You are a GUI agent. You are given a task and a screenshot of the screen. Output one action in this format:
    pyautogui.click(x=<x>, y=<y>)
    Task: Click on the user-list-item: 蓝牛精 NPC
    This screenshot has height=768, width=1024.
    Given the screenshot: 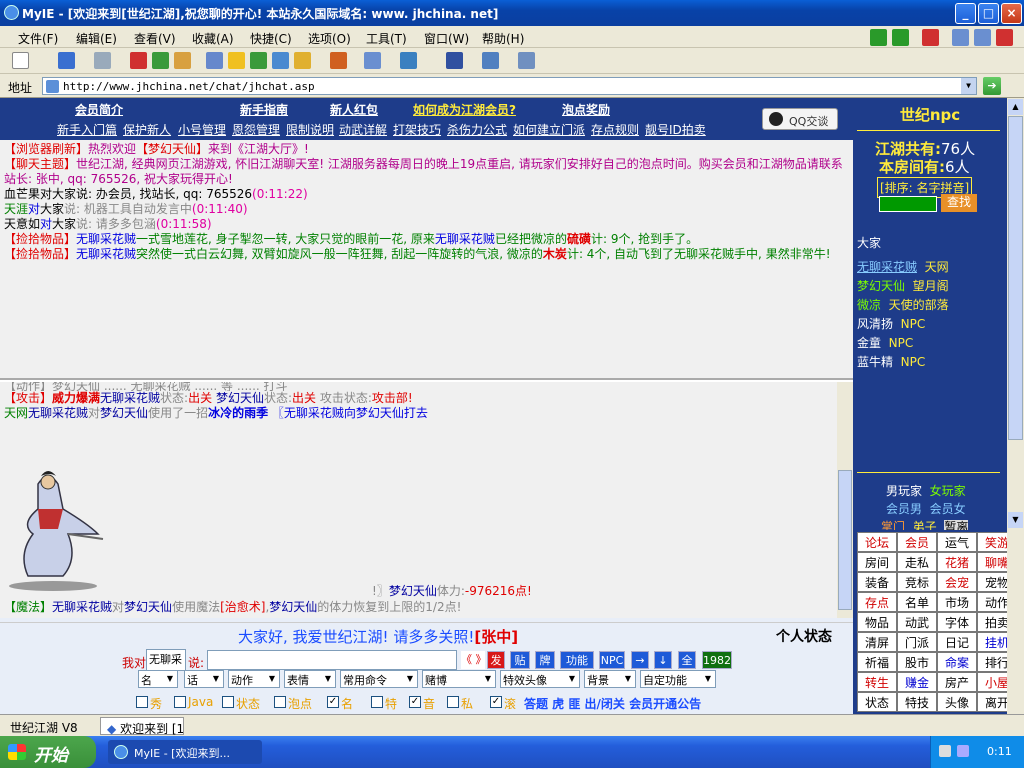 What is the action you would take?
    pyautogui.click(x=891, y=361)
    